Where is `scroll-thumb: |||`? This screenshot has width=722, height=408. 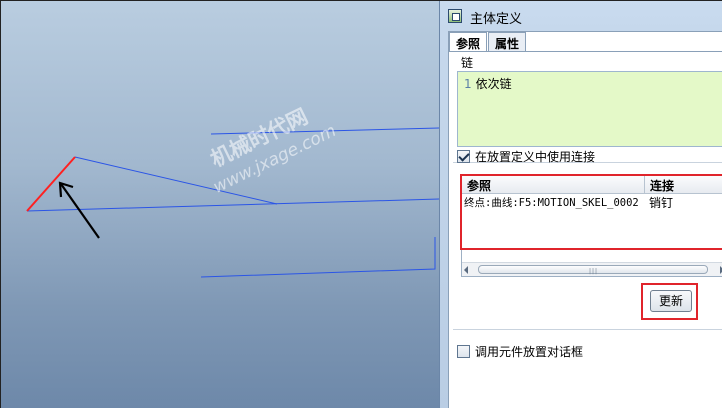
scroll-thumb: ||| is located at coordinates (593, 270).